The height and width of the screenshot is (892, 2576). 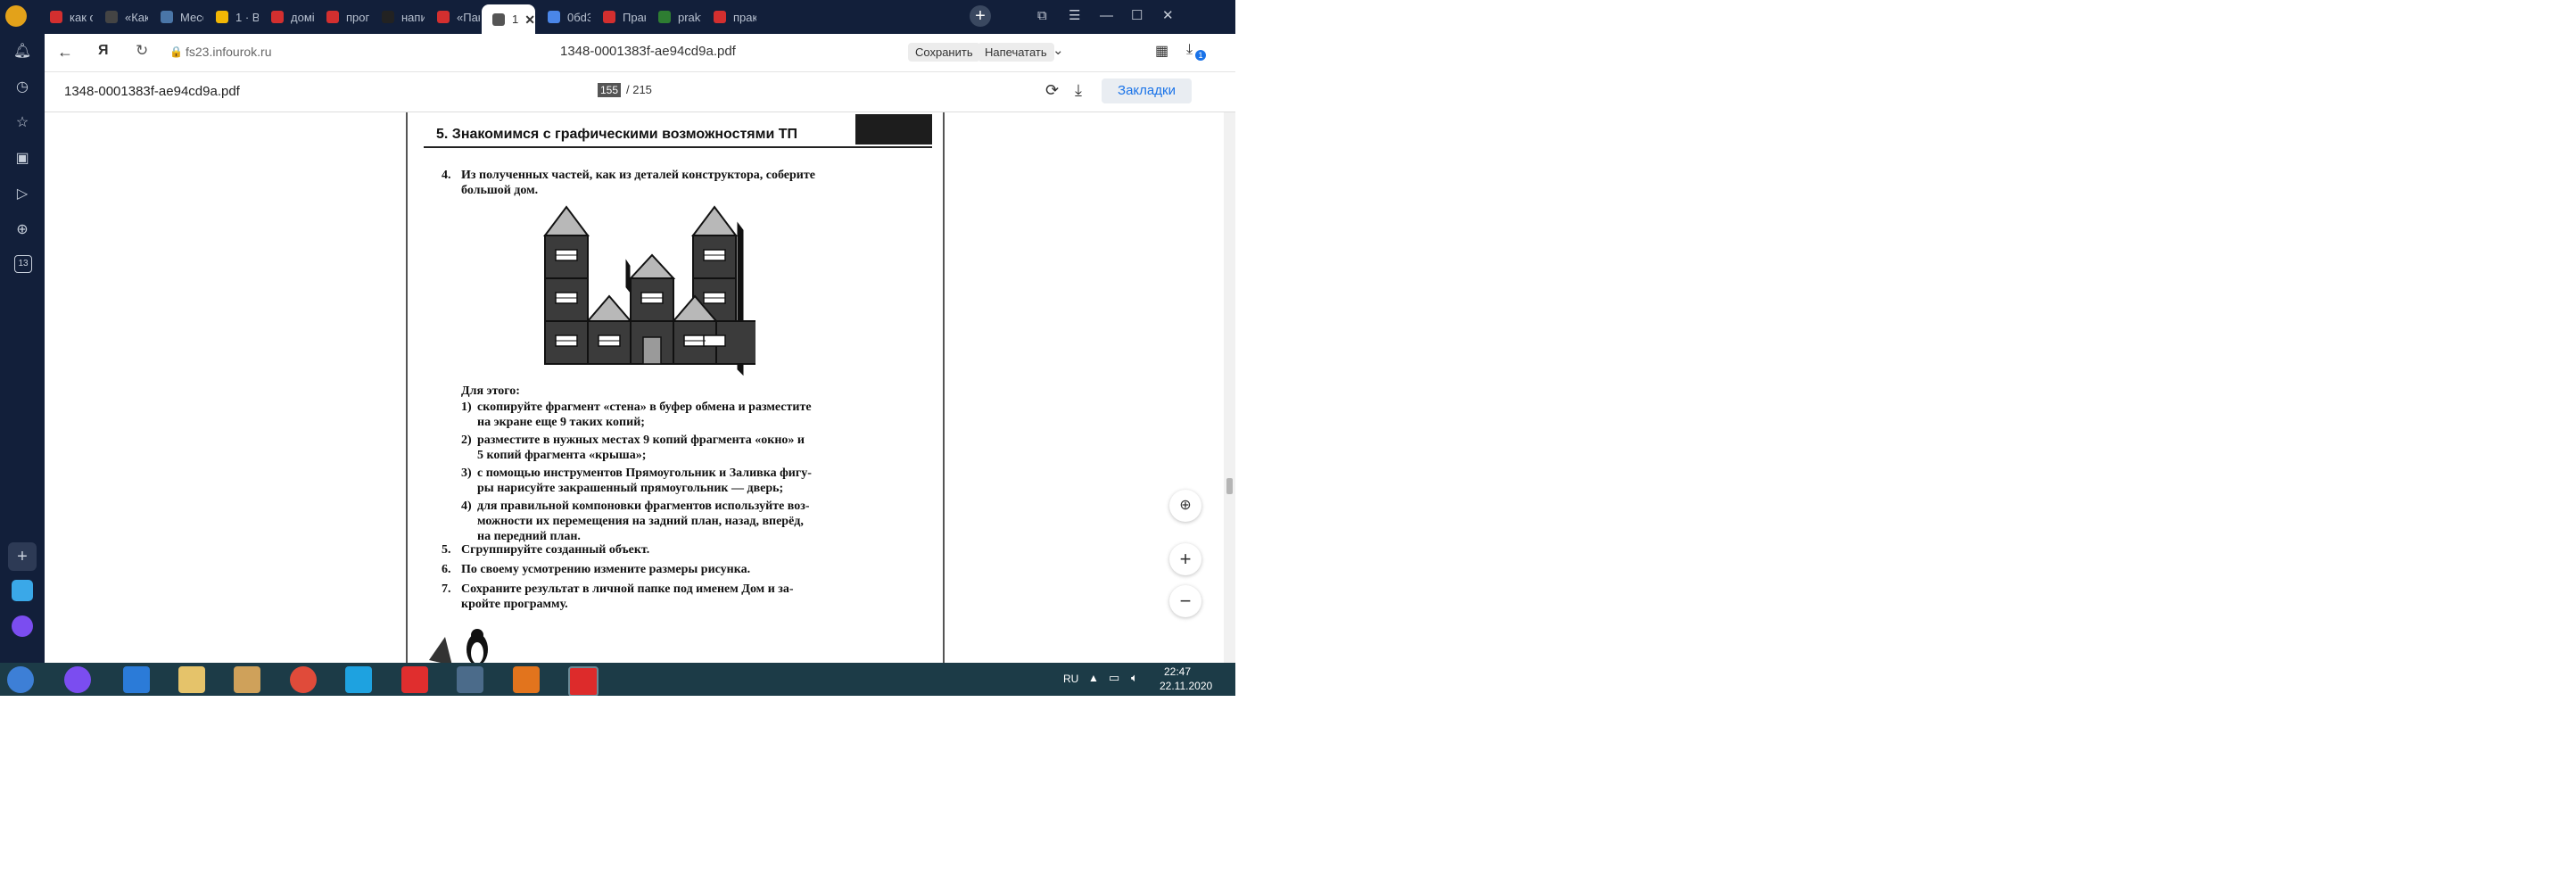 I want to click on minimize-icon: —, so click(x=1106, y=16).